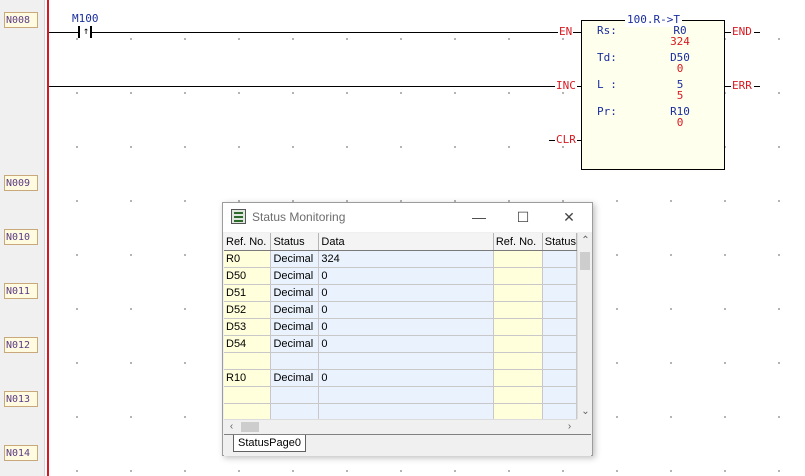 The height and width of the screenshot is (476, 805). What do you see at coordinates (585, 240) in the screenshot?
I see `chevron-up-icon: ⌃` at bounding box center [585, 240].